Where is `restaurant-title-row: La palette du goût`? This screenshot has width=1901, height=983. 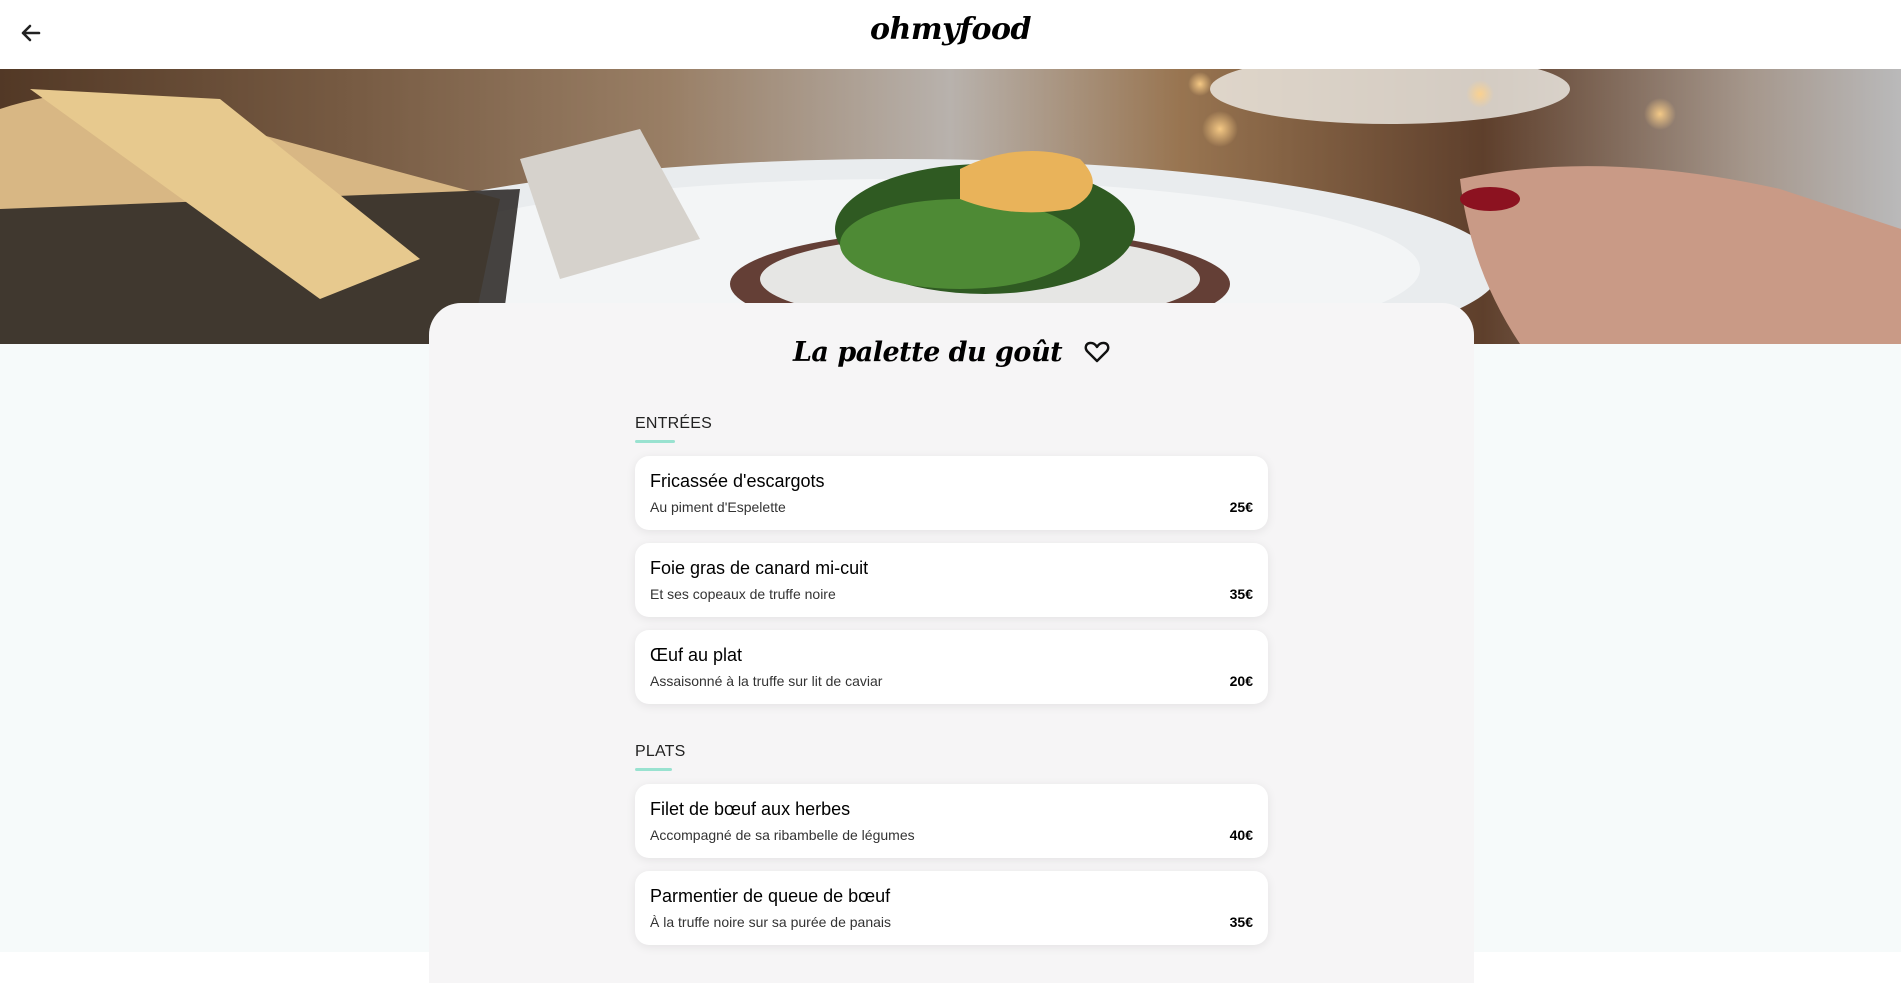
restaurant-title-row: La palette du goût is located at coordinates (951, 352).